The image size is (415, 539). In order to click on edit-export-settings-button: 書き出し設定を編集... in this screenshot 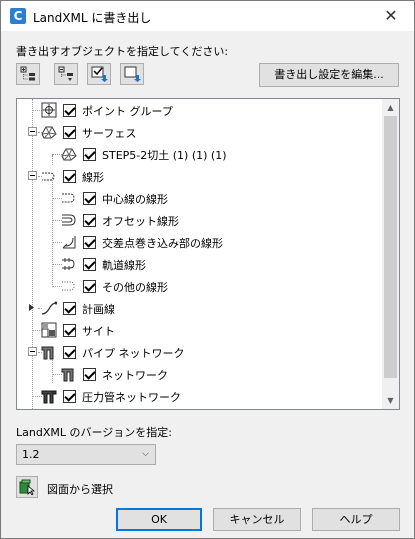, I will do `click(329, 75)`.